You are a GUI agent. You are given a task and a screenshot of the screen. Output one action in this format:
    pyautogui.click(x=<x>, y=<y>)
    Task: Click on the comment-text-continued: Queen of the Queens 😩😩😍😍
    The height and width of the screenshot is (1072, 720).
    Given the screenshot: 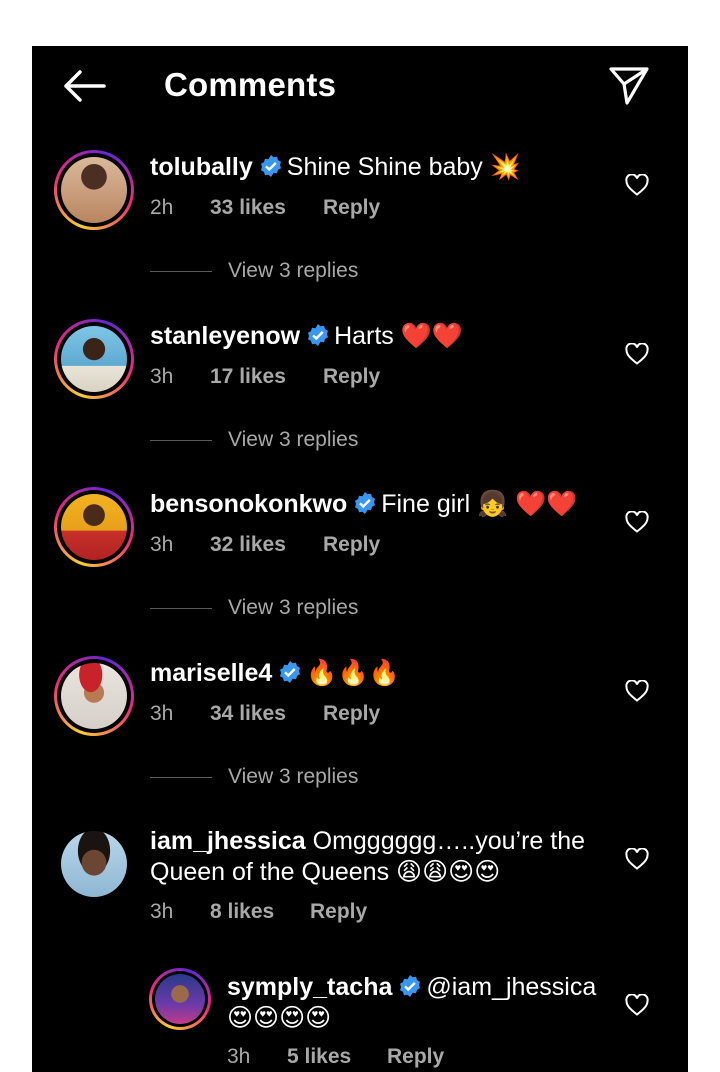 What is the action you would take?
    pyautogui.click(x=325, y=872)
    